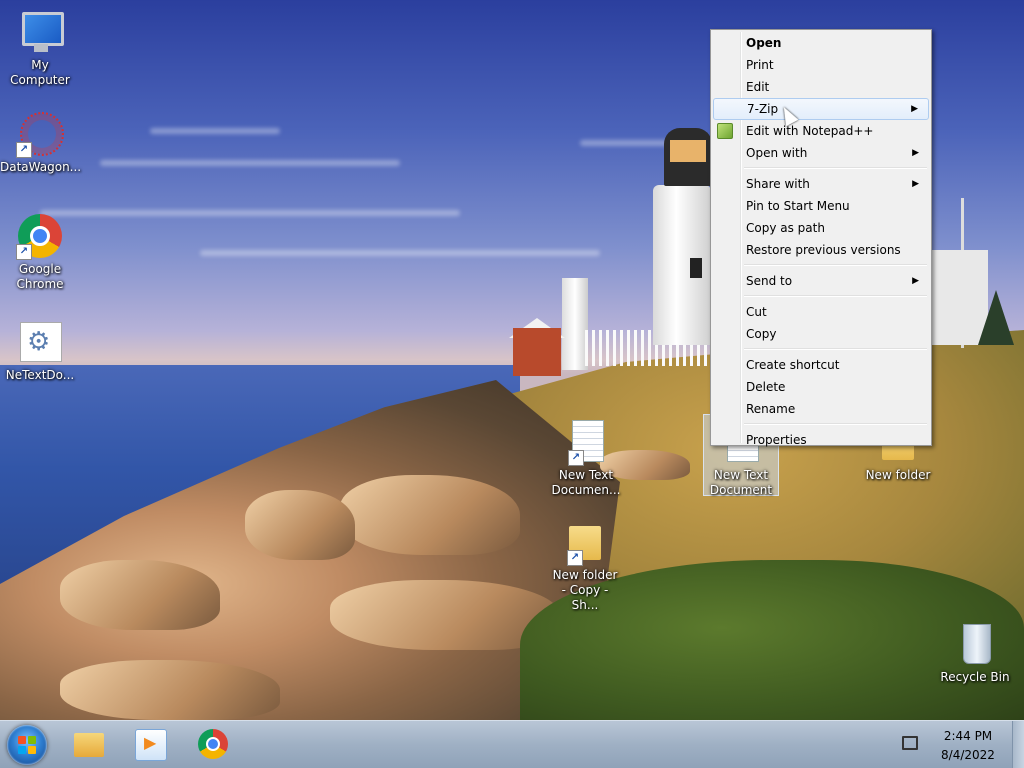 Image resolution: width=1024 pixels, height=768 pixels. What do you see at coordinates (821, 206) in the screenshot?
I see `menu-item-pin-to-start: Pin to Start Menu` at bounding box center [821, 206].